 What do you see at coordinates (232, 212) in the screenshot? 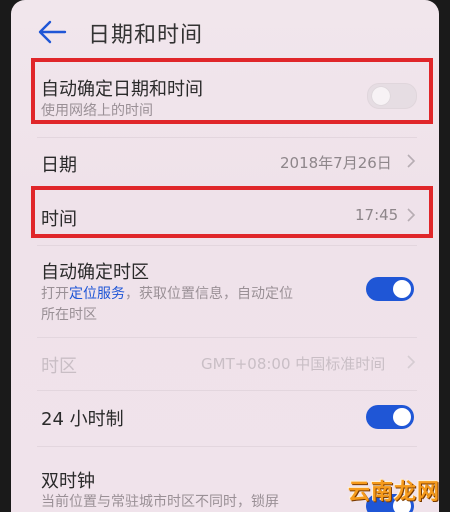
I see `highlight-box-time` at bounding box center [232, 212].